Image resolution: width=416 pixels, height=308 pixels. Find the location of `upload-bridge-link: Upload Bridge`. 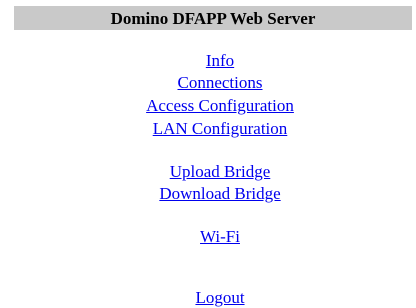

upload-bridge-link: Upload Bridge is located at coordinates (208, 172).